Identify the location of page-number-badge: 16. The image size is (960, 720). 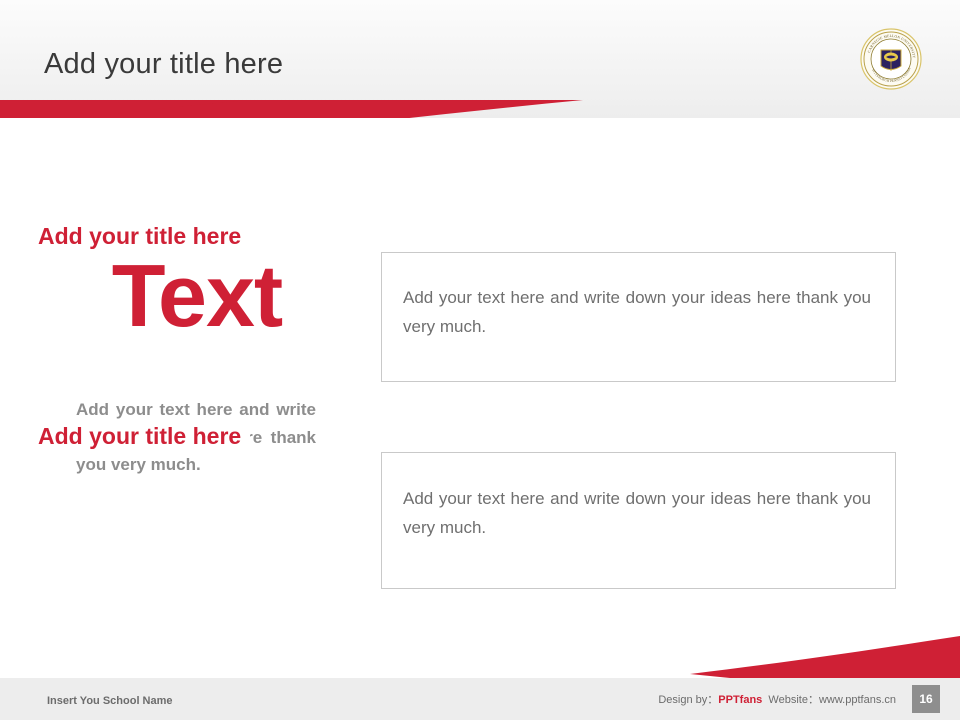
(926, 699).